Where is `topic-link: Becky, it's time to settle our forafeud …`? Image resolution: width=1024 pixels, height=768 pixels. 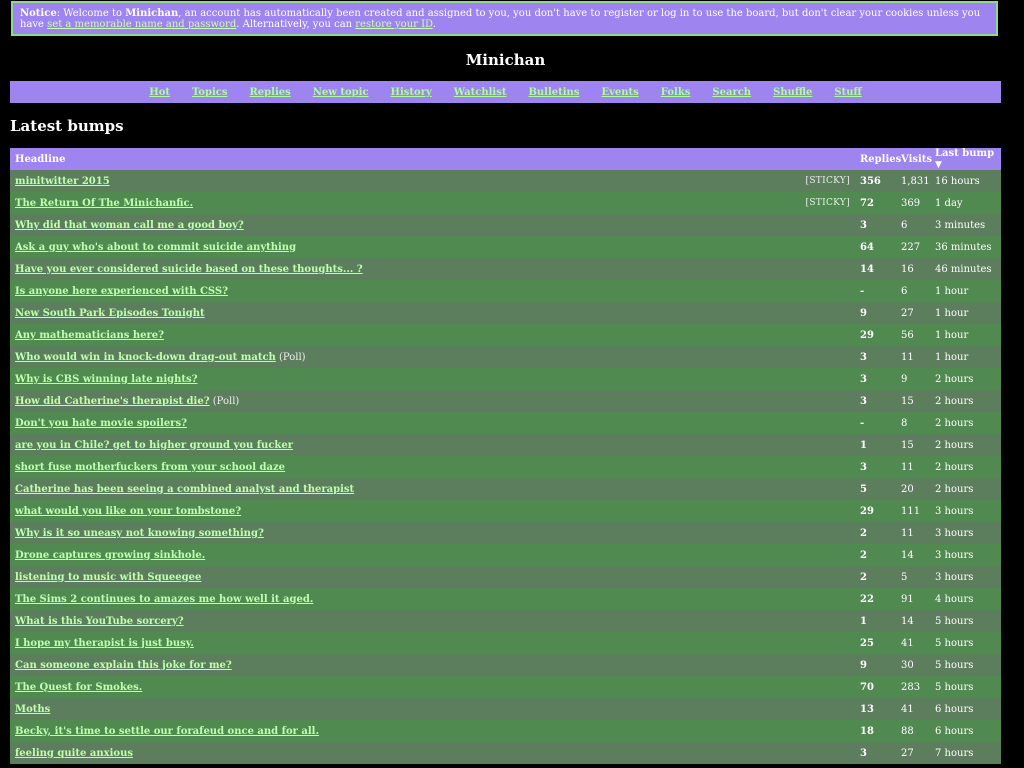 topic-link: Becky, it's time to settle our forafeud … is located at coordinates (167, 731).